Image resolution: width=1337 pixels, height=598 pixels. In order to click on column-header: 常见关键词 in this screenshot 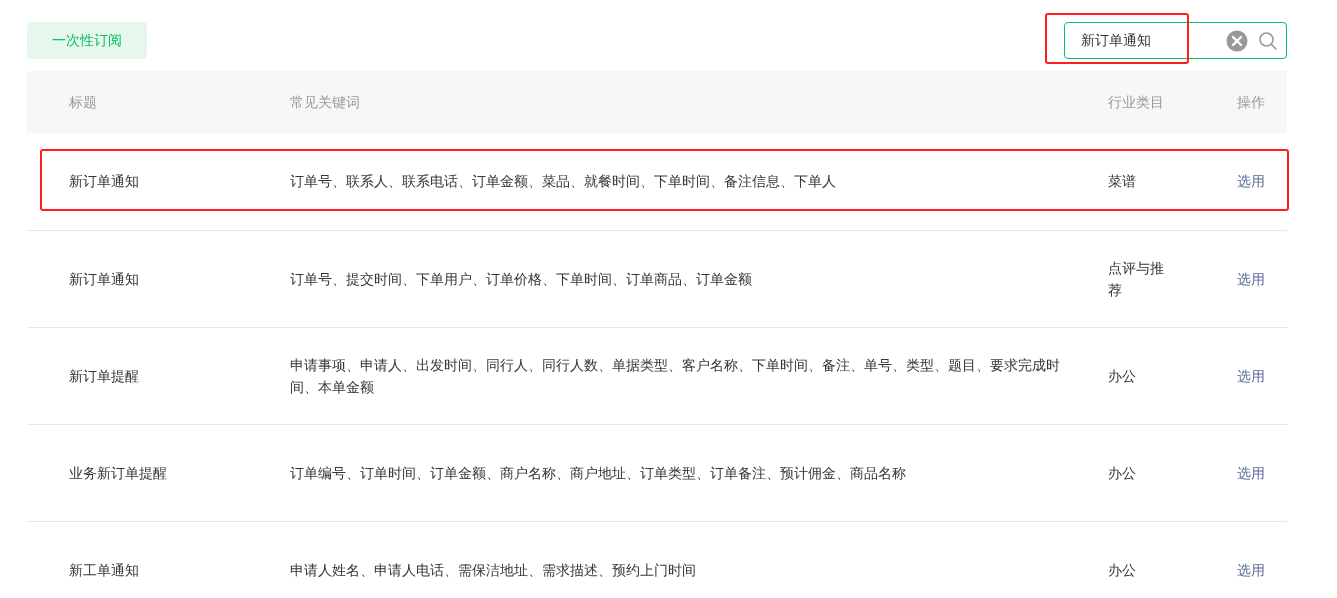, I will do `click(325, 101)`.